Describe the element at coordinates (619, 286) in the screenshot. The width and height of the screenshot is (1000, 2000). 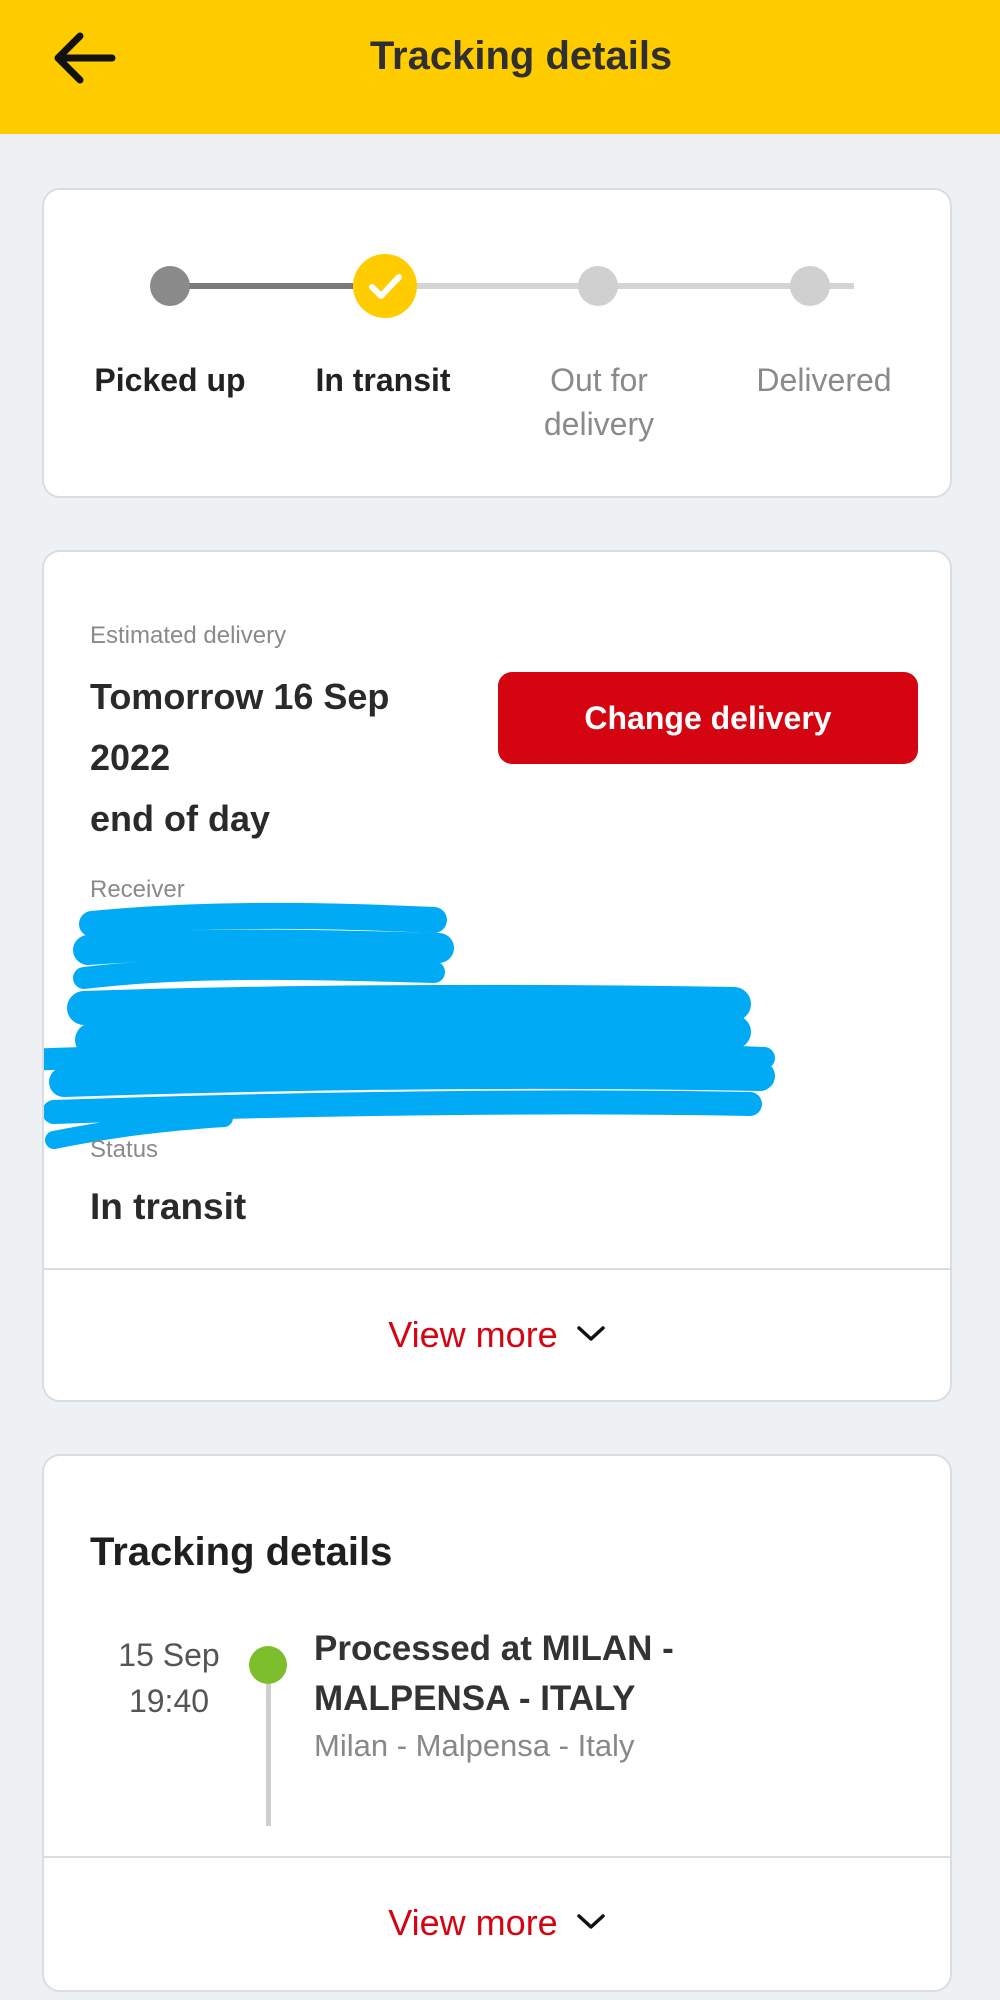
I see `progress-line-pending` at that location.